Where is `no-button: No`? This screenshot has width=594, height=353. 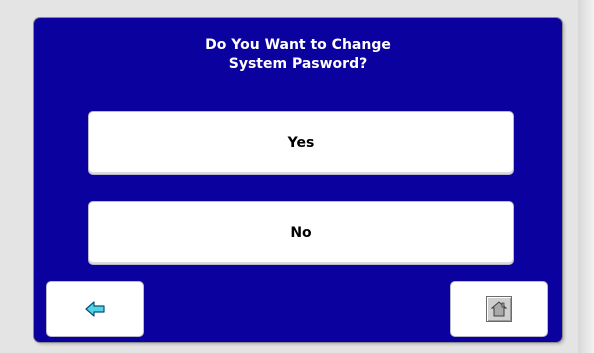
no-button: No is located at coordinates (301, 233).